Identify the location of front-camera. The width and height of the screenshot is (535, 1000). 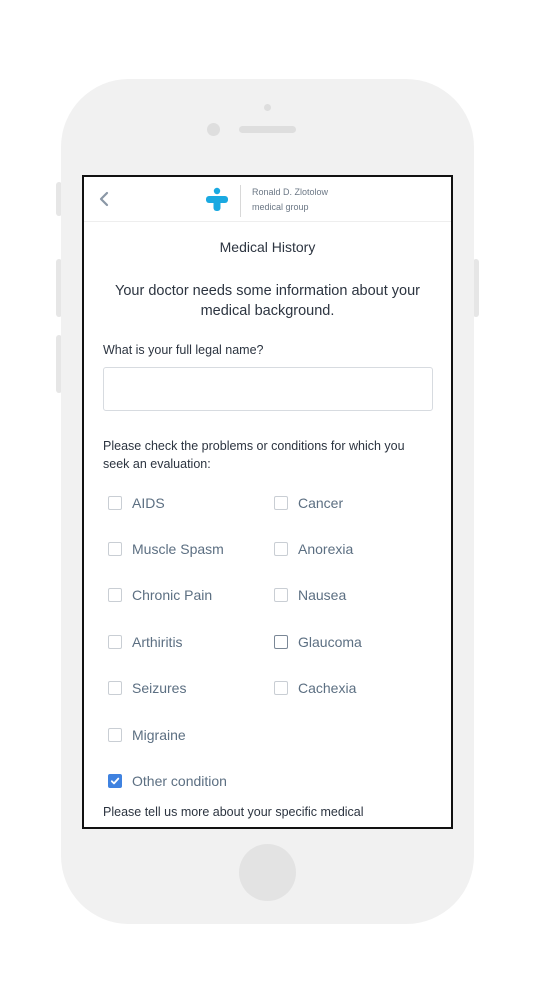
(213, 129).